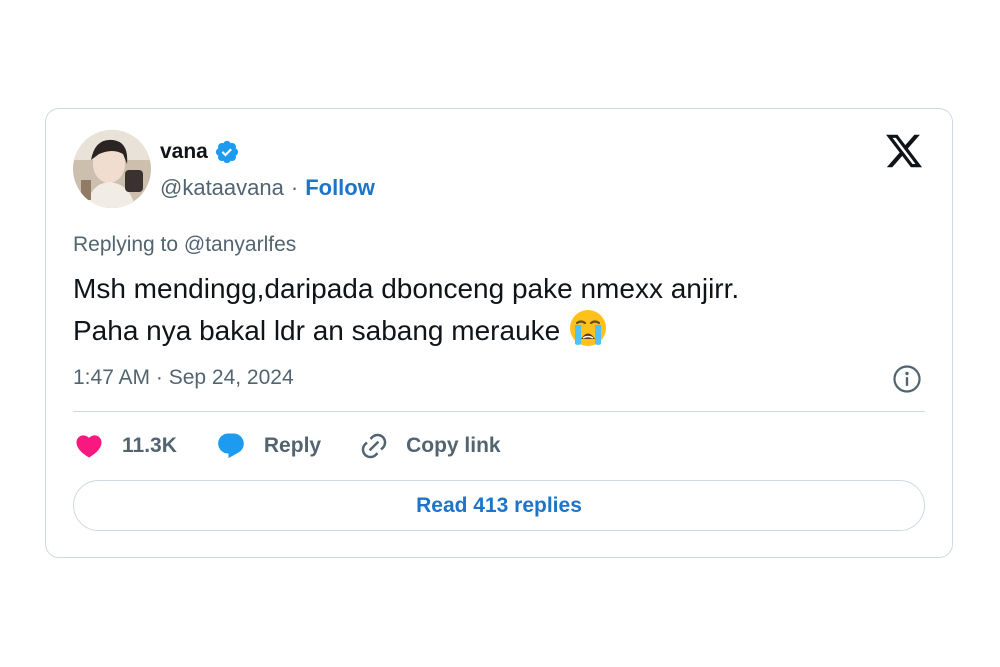 The width and height of the screenshot is (1000, 667). Describe the element at coordinates (340, 188) in the screenshot. I see `follow-button: Follow` at that location.